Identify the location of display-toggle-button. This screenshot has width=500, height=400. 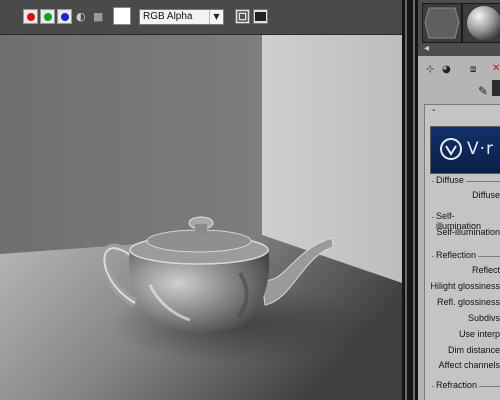
(242, 16).